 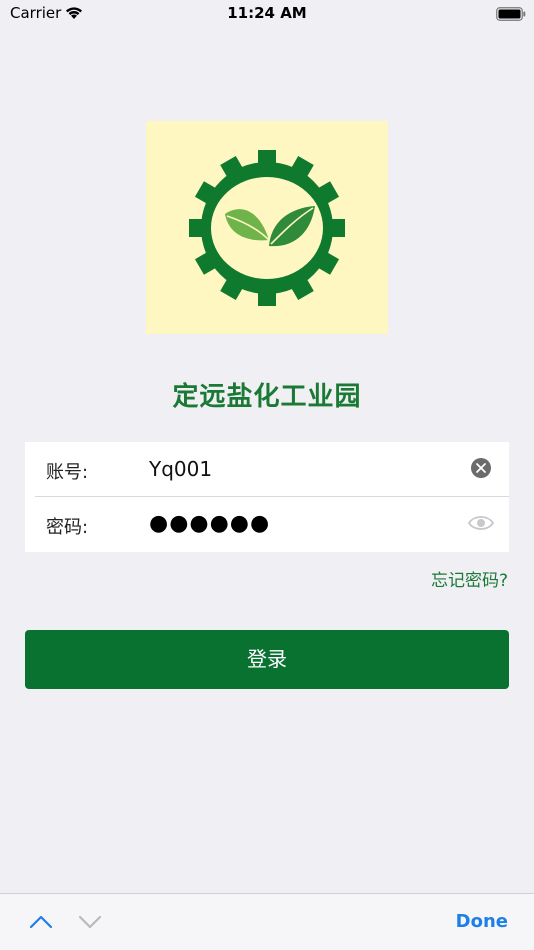 What do you see at coordinates (209, 523) in the screenshot?
I see `password-input: ●●●●●●` at bounding box center [209, 523].